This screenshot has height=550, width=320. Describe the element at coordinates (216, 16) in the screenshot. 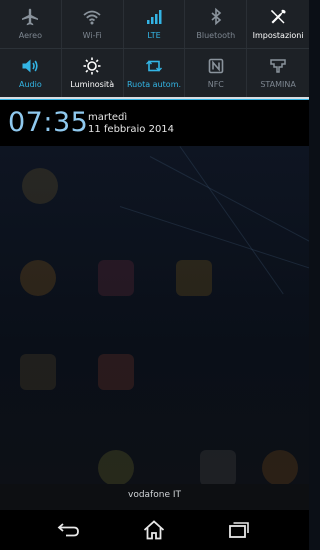

I see `bluetooth-icon` at that location.